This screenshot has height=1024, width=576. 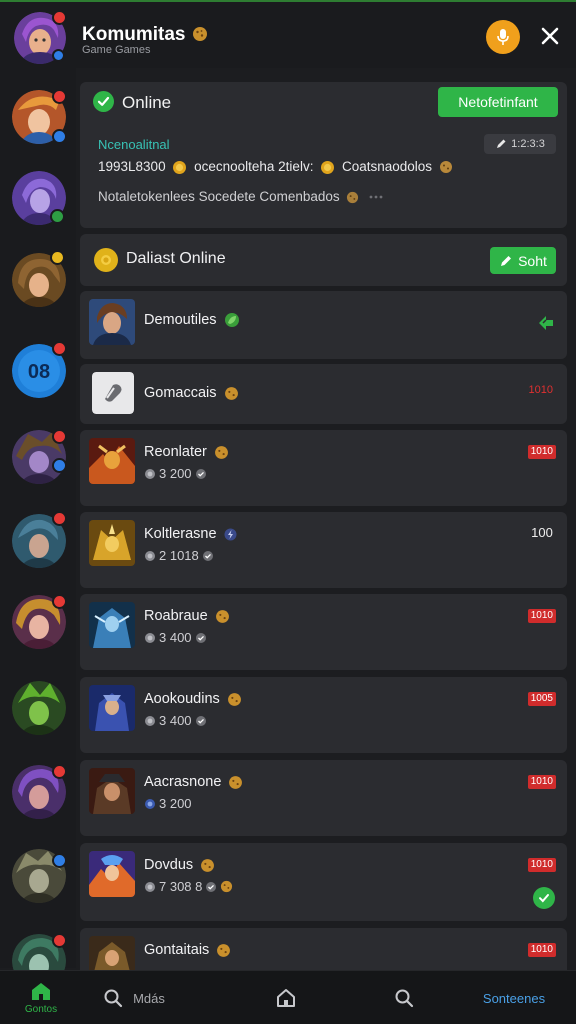 I want to click on status-subheading: Ncenoalitnal, so click(x=134, y=144).